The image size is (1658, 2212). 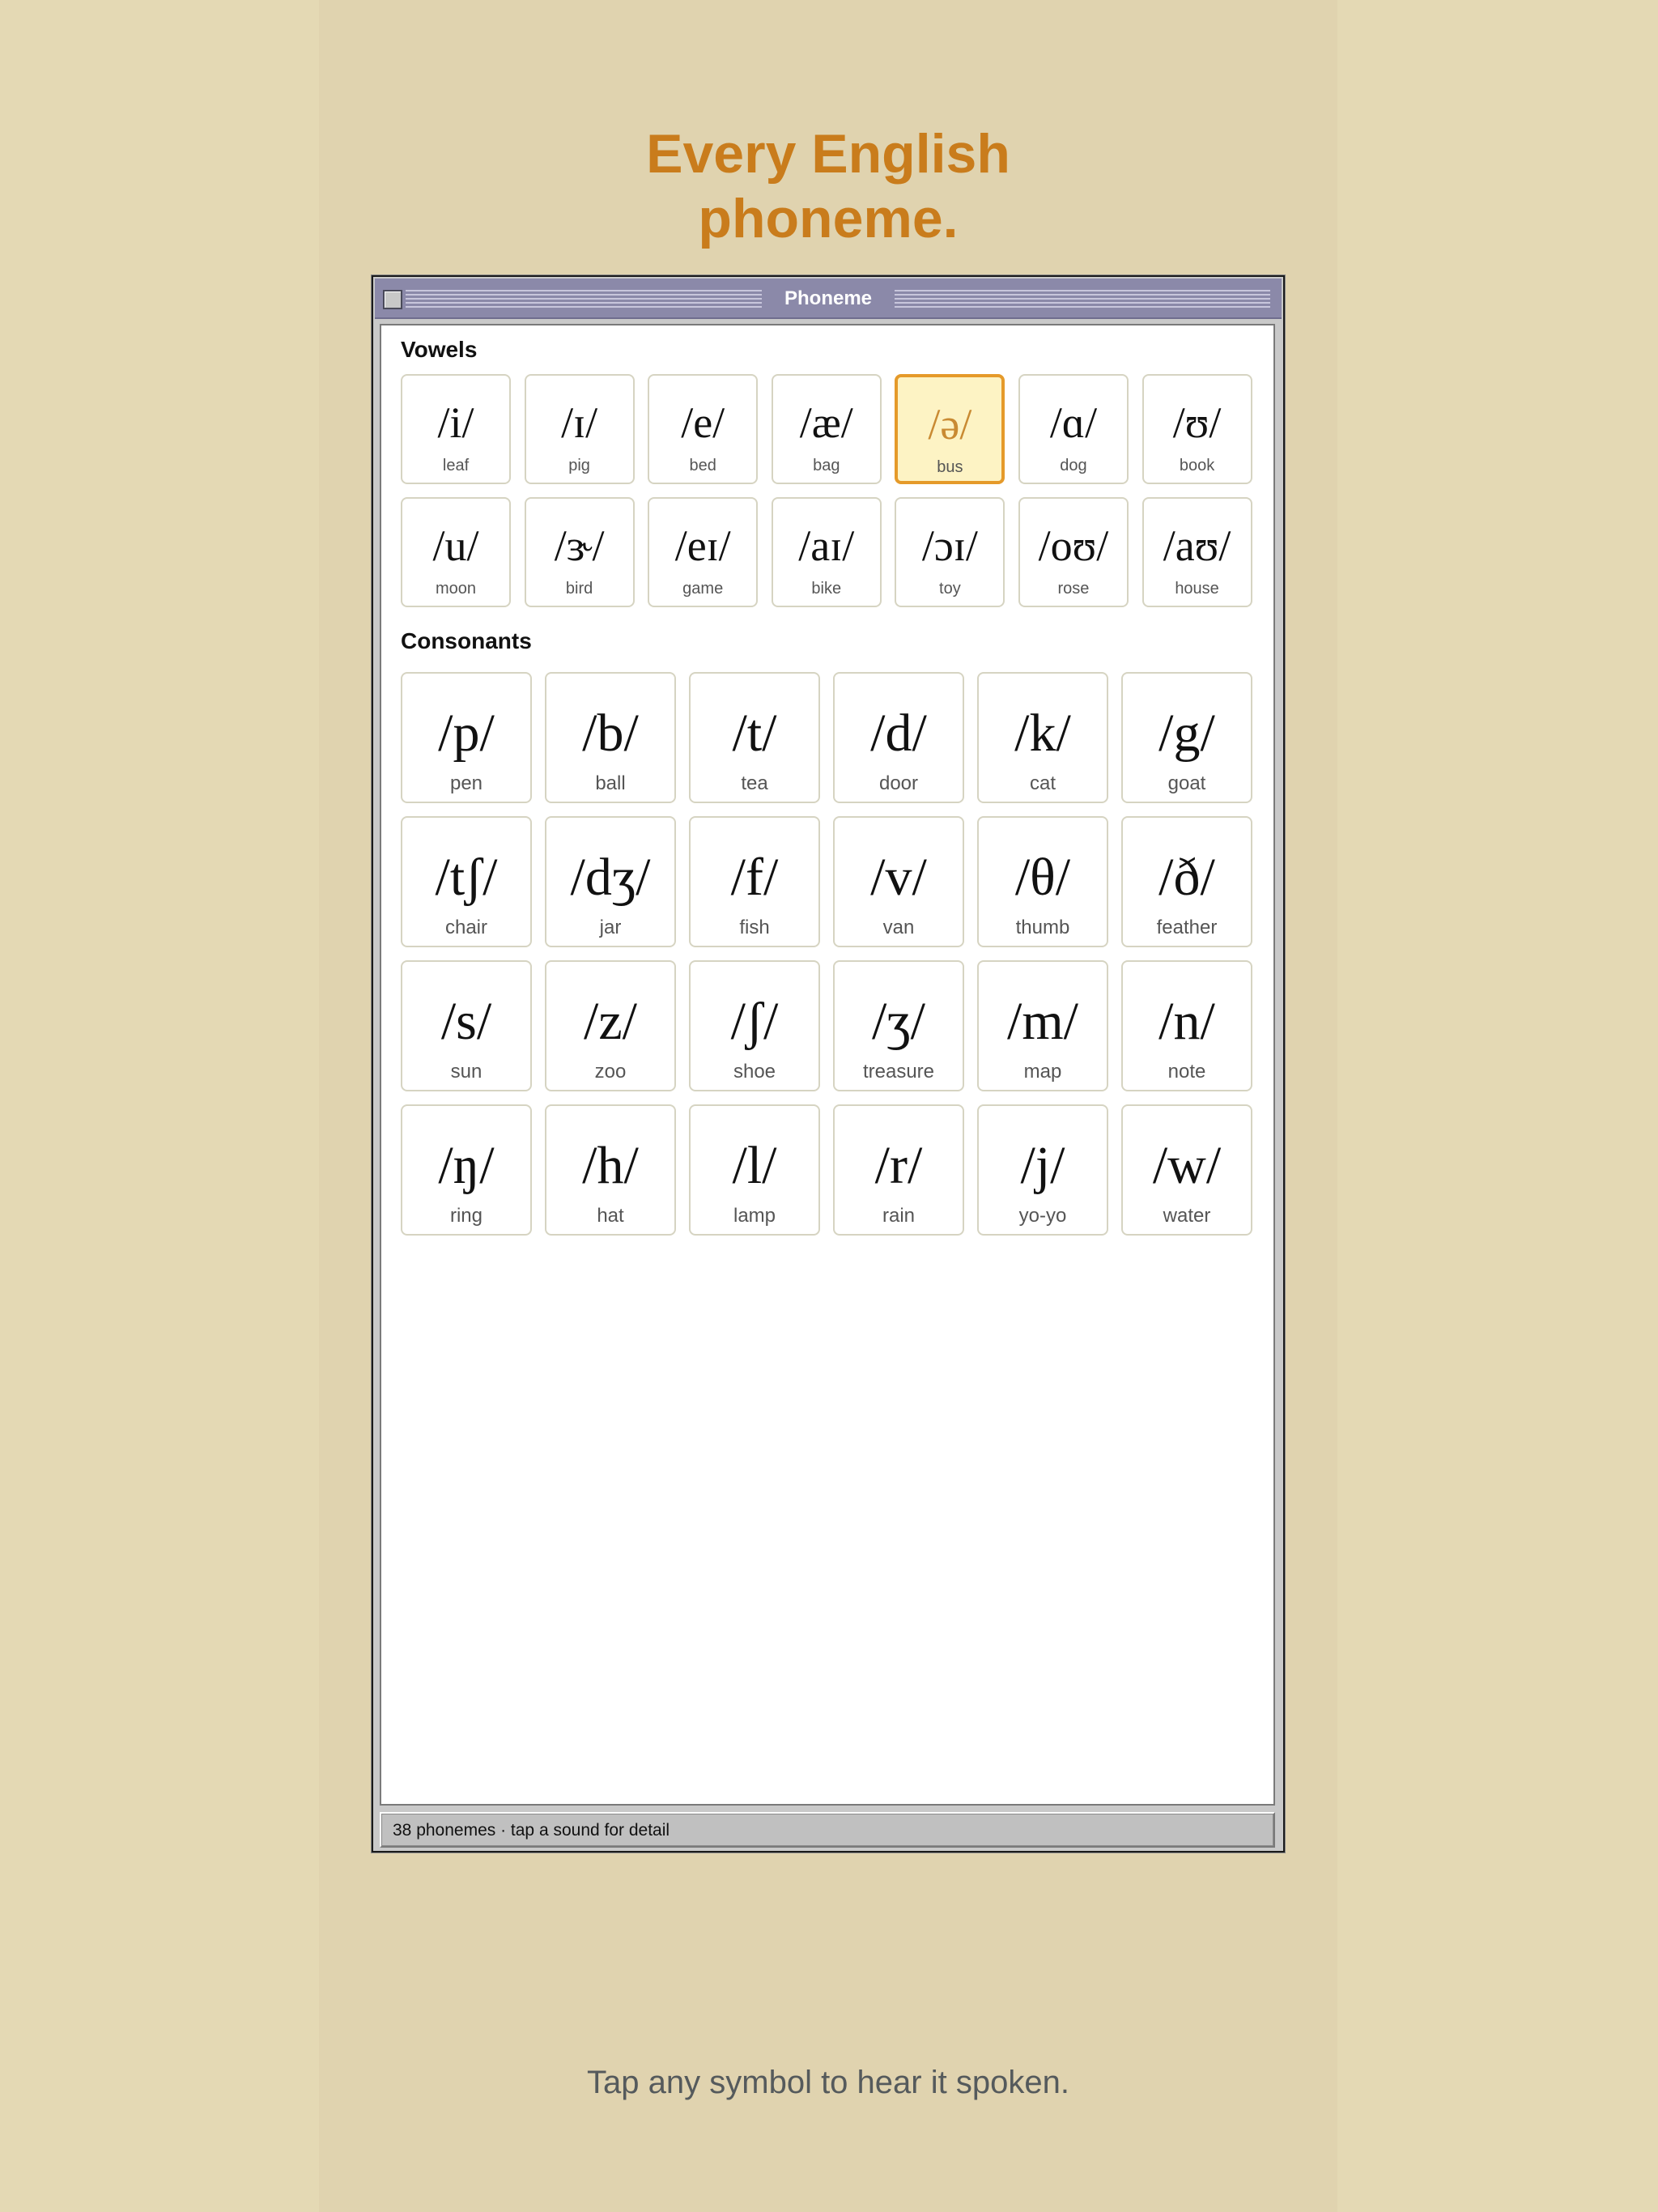 I want to click on consonant-tile: /θ/thumb, so click(x=1042, y=882).